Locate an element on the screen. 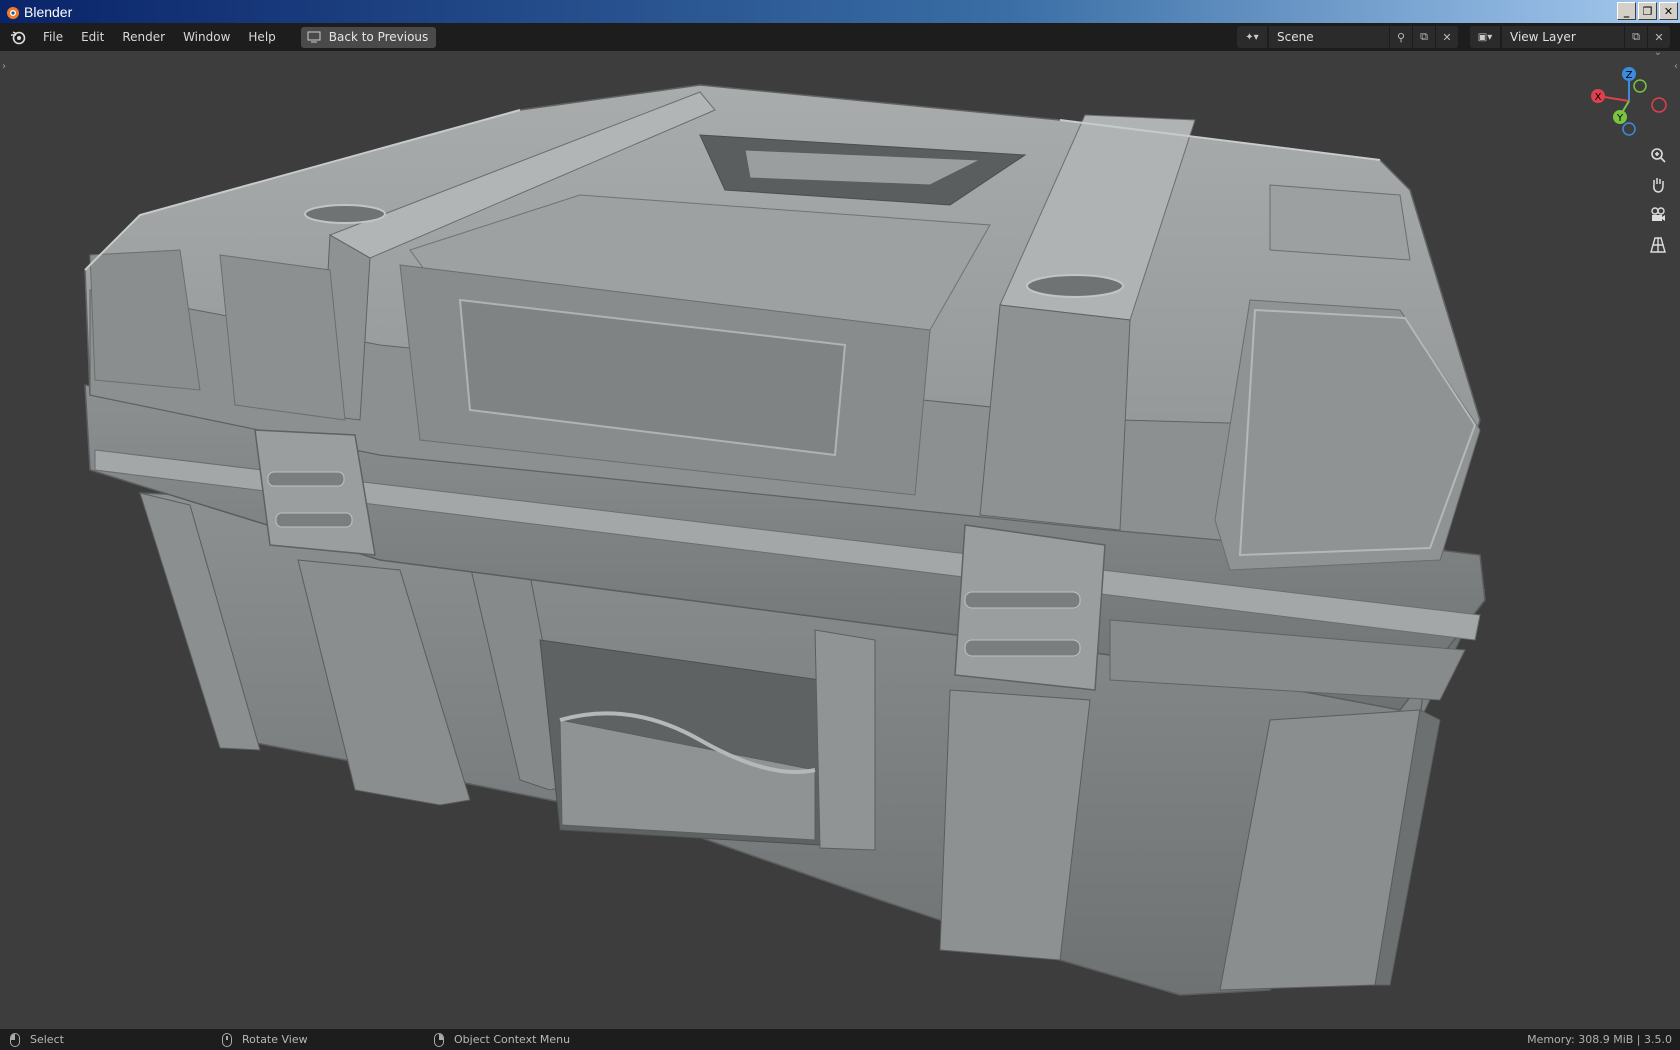 This screenshot has height=1050, width=1680. pan-hand-icon is located at coordinates (1658, 185).